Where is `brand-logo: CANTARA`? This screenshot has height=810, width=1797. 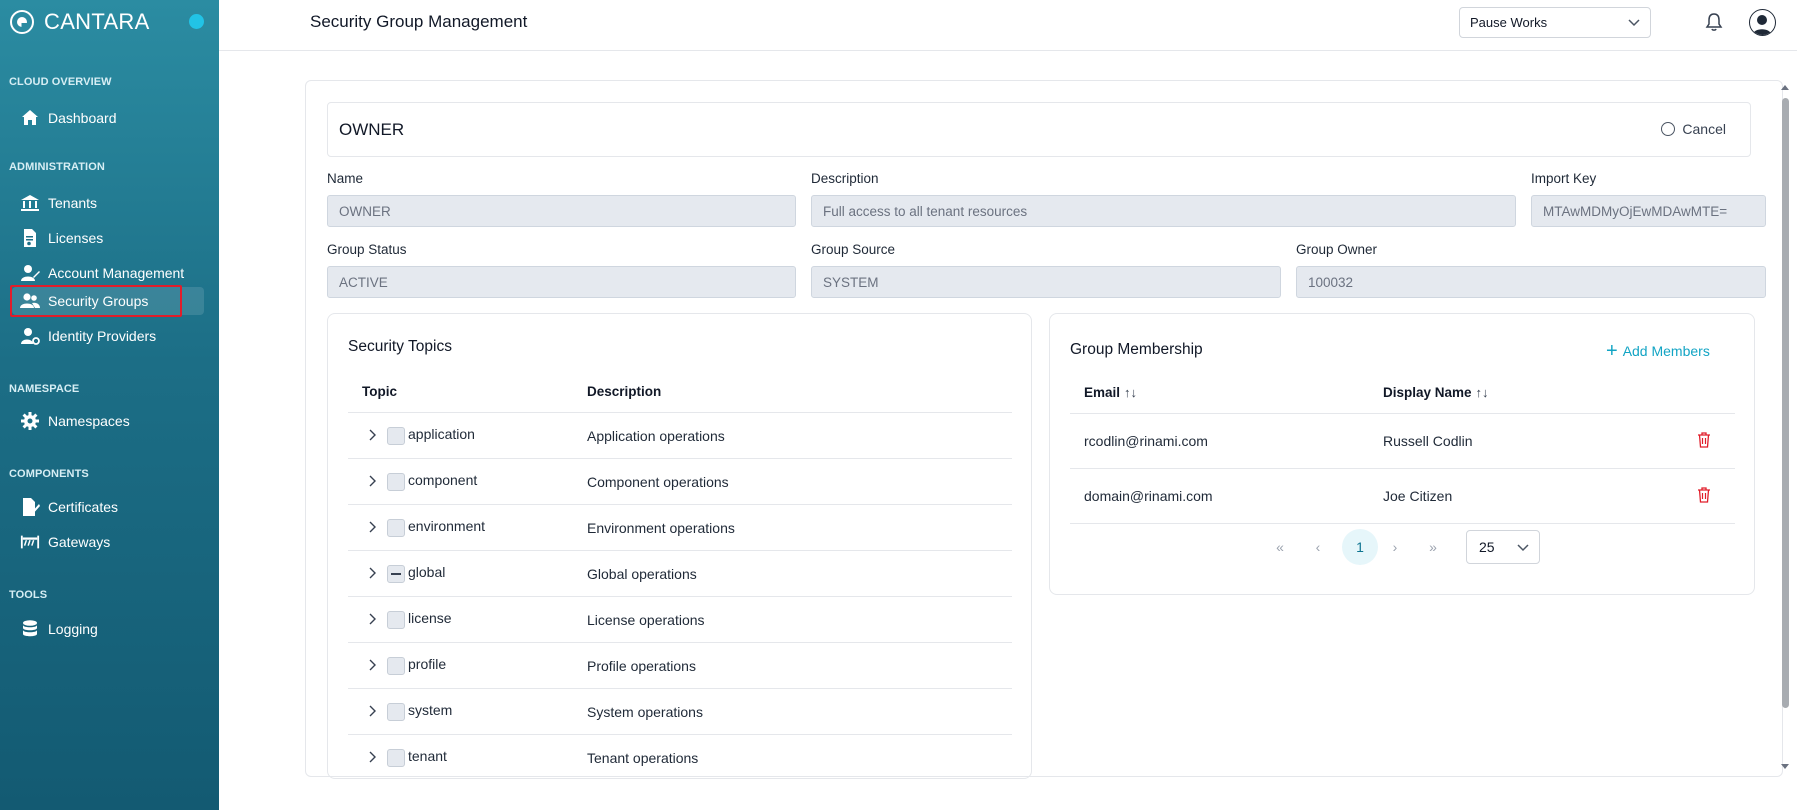 brand-logo: CANTARA is located at coordinates (80, 22).